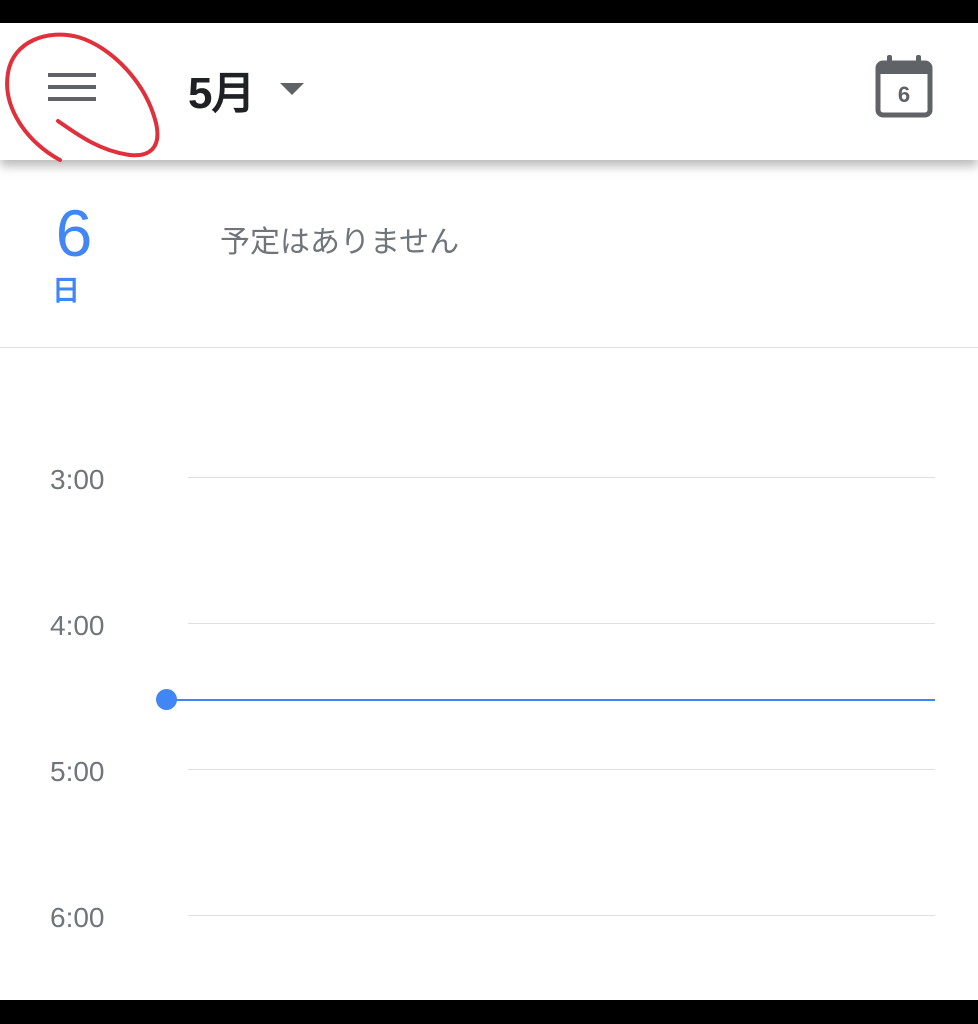  Describe the element at coordinates (292, 89) in the screenshot. I see `dropdown-arrow-icon` at that location.